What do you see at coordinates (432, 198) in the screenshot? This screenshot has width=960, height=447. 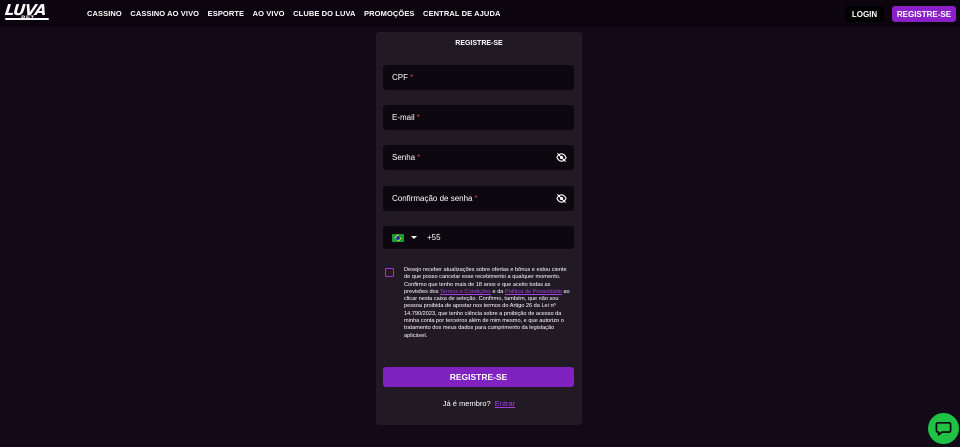 I see `confirm-password-label: Confirmação de senha` at bounding box center [432, 198].